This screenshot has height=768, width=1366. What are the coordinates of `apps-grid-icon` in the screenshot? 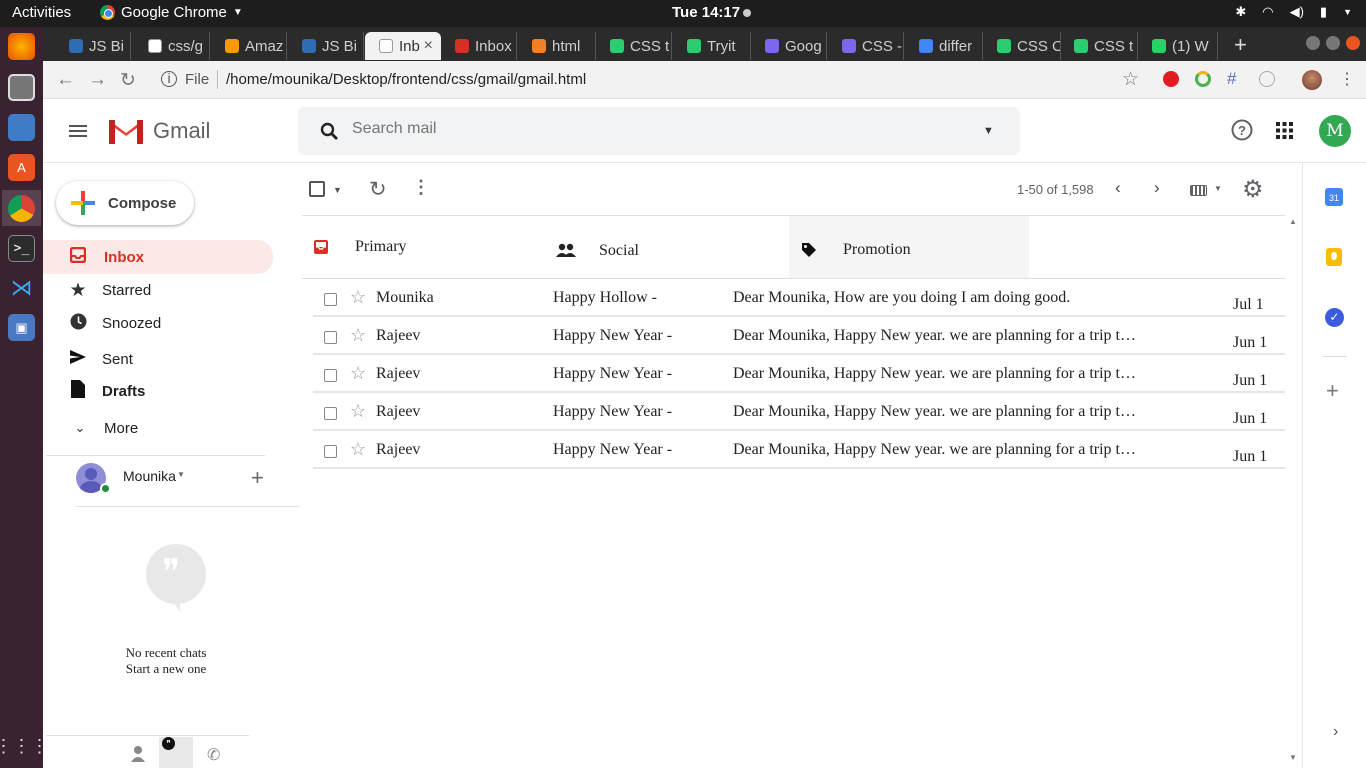 It's located at (1284, 130).